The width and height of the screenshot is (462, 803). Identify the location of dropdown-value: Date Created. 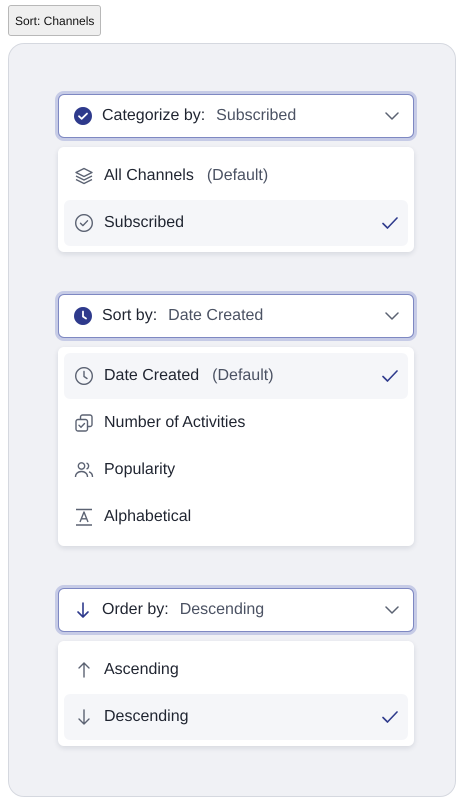
(216, 316).